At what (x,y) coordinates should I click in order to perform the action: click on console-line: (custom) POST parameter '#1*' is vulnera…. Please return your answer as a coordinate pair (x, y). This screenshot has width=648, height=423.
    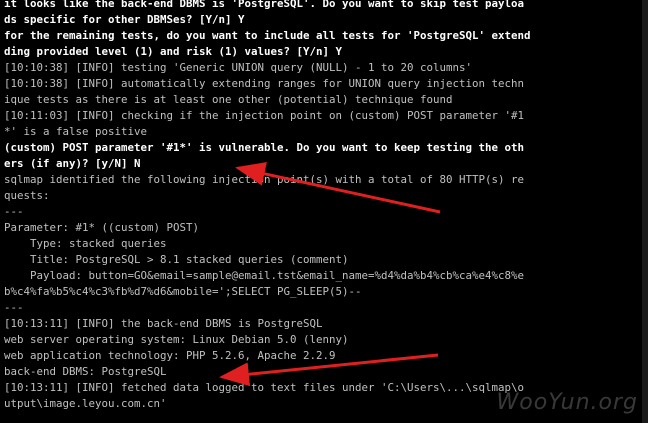
    Looking at the image, I should click on (264, 147).